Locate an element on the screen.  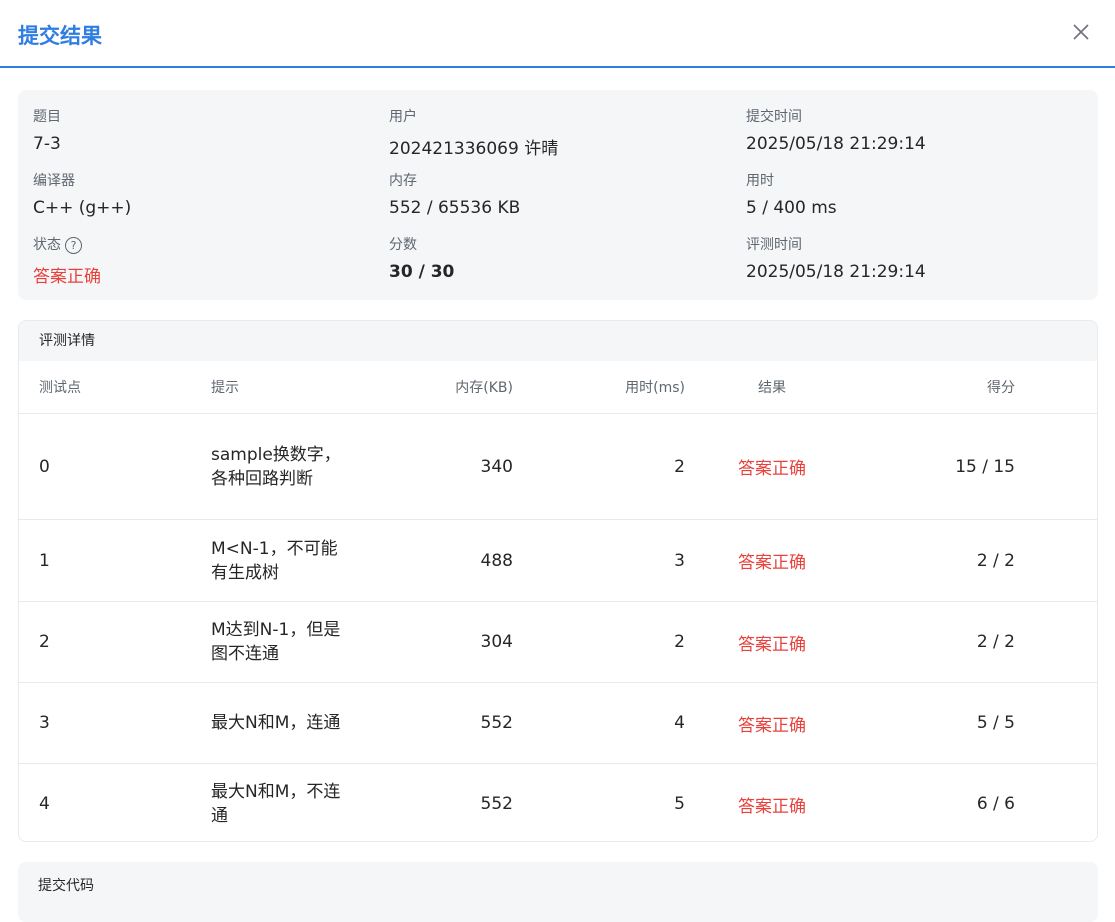
table-header-row: 测试点 提示 内存(KB) 用时(ms) 结果 得分 is located at coordinates (558, 387).